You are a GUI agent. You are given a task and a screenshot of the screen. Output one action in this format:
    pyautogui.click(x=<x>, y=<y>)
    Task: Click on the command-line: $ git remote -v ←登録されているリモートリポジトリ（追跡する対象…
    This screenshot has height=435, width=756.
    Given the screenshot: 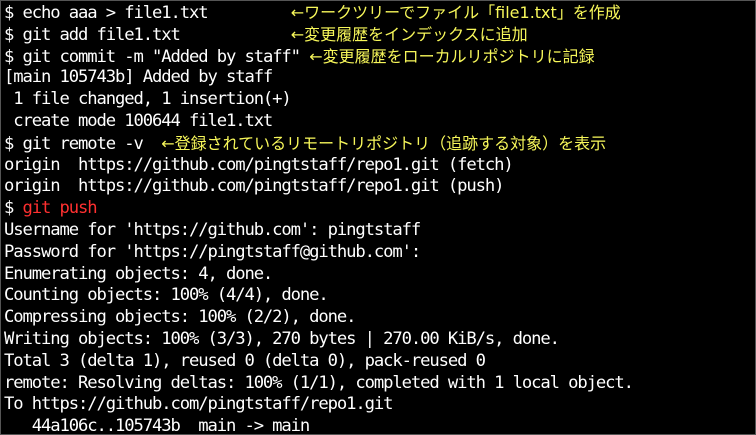 What is the action you would take?
    pyautogui.click(x=379, y=144)
    